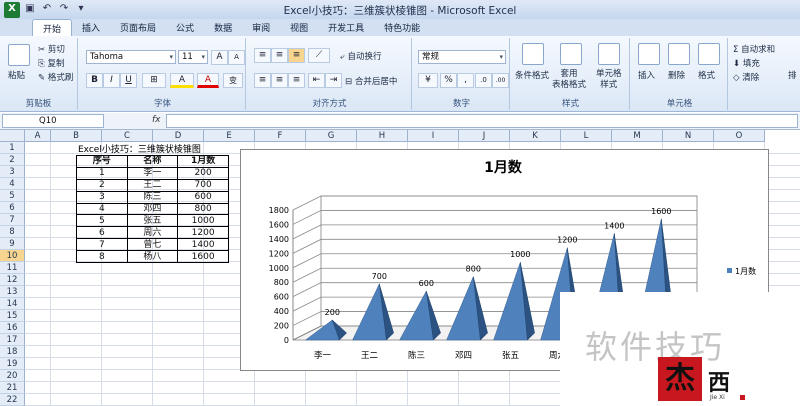 Image resolution: width=800 pixels, height=406 pixels. What do you see at coordinates (676, 75) in the screenshot?
I see `delete-cells-button: 删除` at bounding box center [676, 75].